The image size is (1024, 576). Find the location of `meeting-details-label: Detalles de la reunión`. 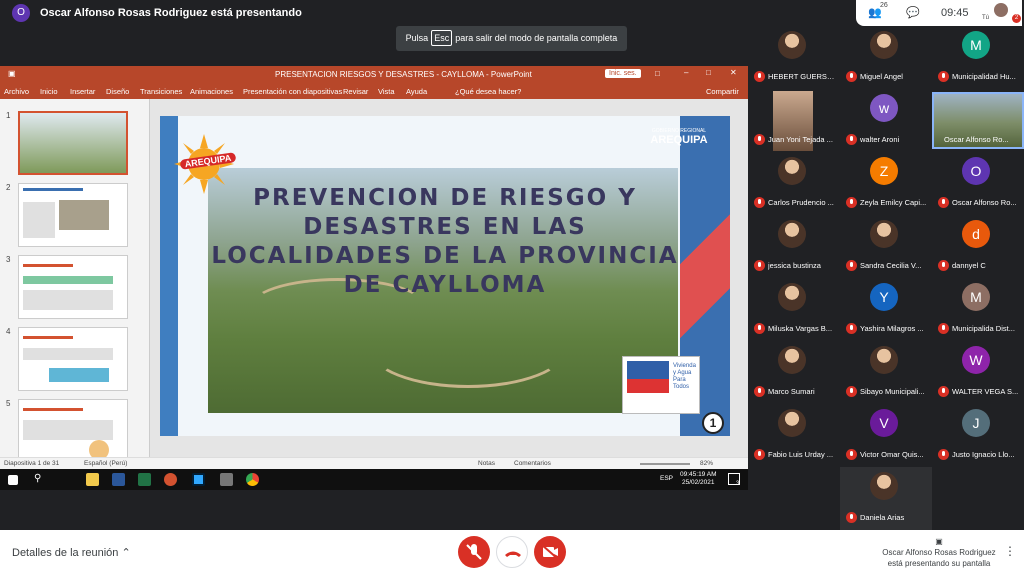

meeting-details-label: Detalles de la reunión is located at coordinates (65, 553).